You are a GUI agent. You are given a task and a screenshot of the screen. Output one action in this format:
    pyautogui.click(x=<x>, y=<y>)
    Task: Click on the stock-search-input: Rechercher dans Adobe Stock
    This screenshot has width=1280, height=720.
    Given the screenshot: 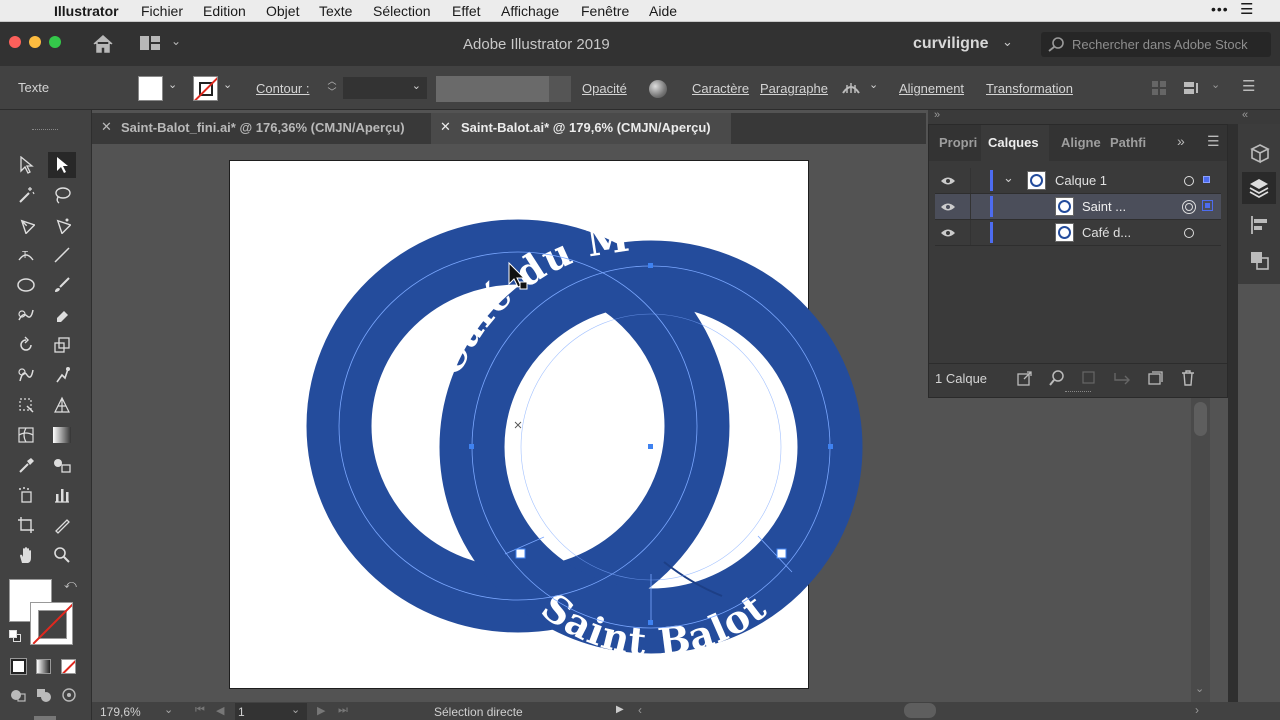 What is the action you would take?
    pyautogui.click(x=1156, y=44)
    